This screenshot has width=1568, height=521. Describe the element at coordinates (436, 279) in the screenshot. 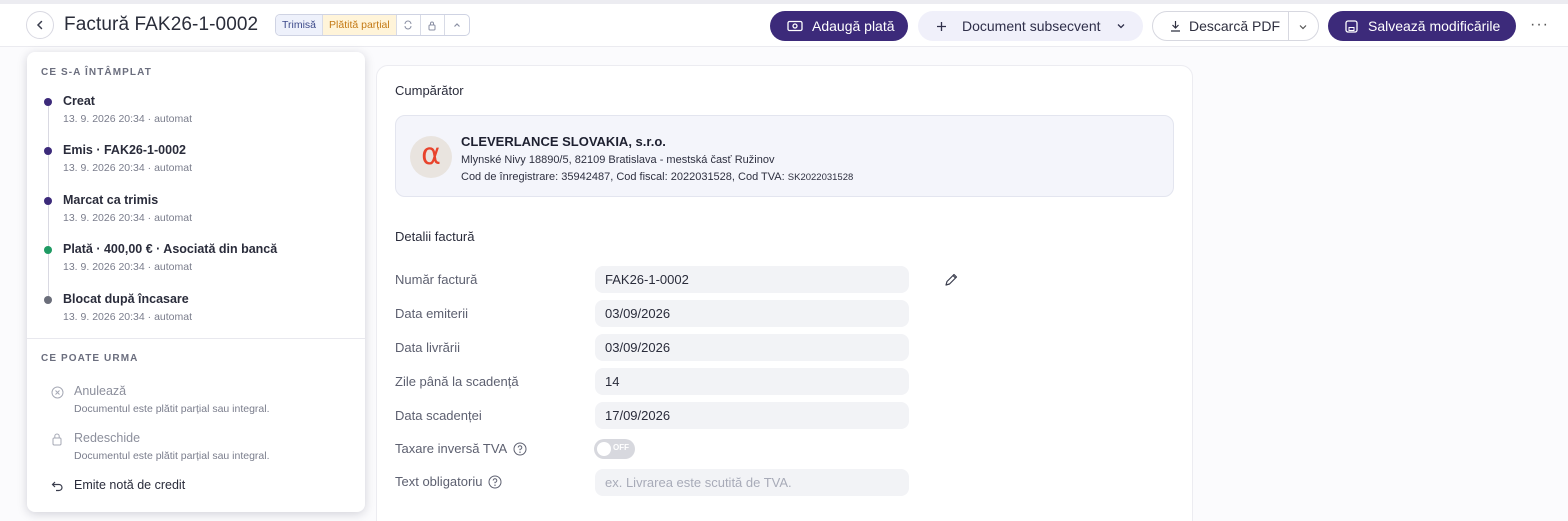

I see `invoice-number-label: Număr factură` at that location.